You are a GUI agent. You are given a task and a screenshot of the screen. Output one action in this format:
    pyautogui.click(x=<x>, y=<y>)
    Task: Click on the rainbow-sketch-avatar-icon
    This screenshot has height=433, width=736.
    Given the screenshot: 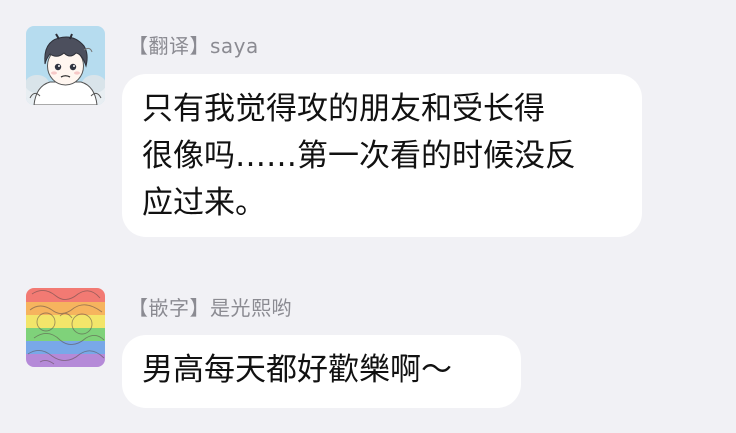 What is the action you would take?
    pyautogui.click(x=65, y=327)
    